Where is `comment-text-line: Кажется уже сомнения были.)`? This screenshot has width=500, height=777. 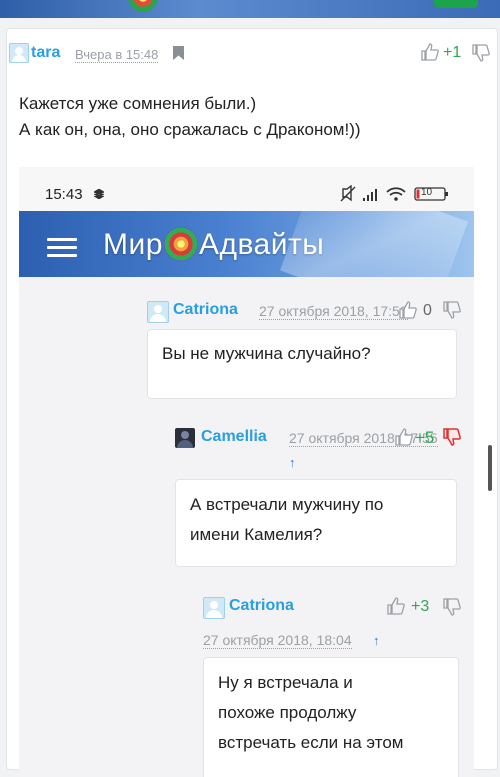 comment-text-line: Кажется уже сомнения были.) is located at coordinates (138, 103).